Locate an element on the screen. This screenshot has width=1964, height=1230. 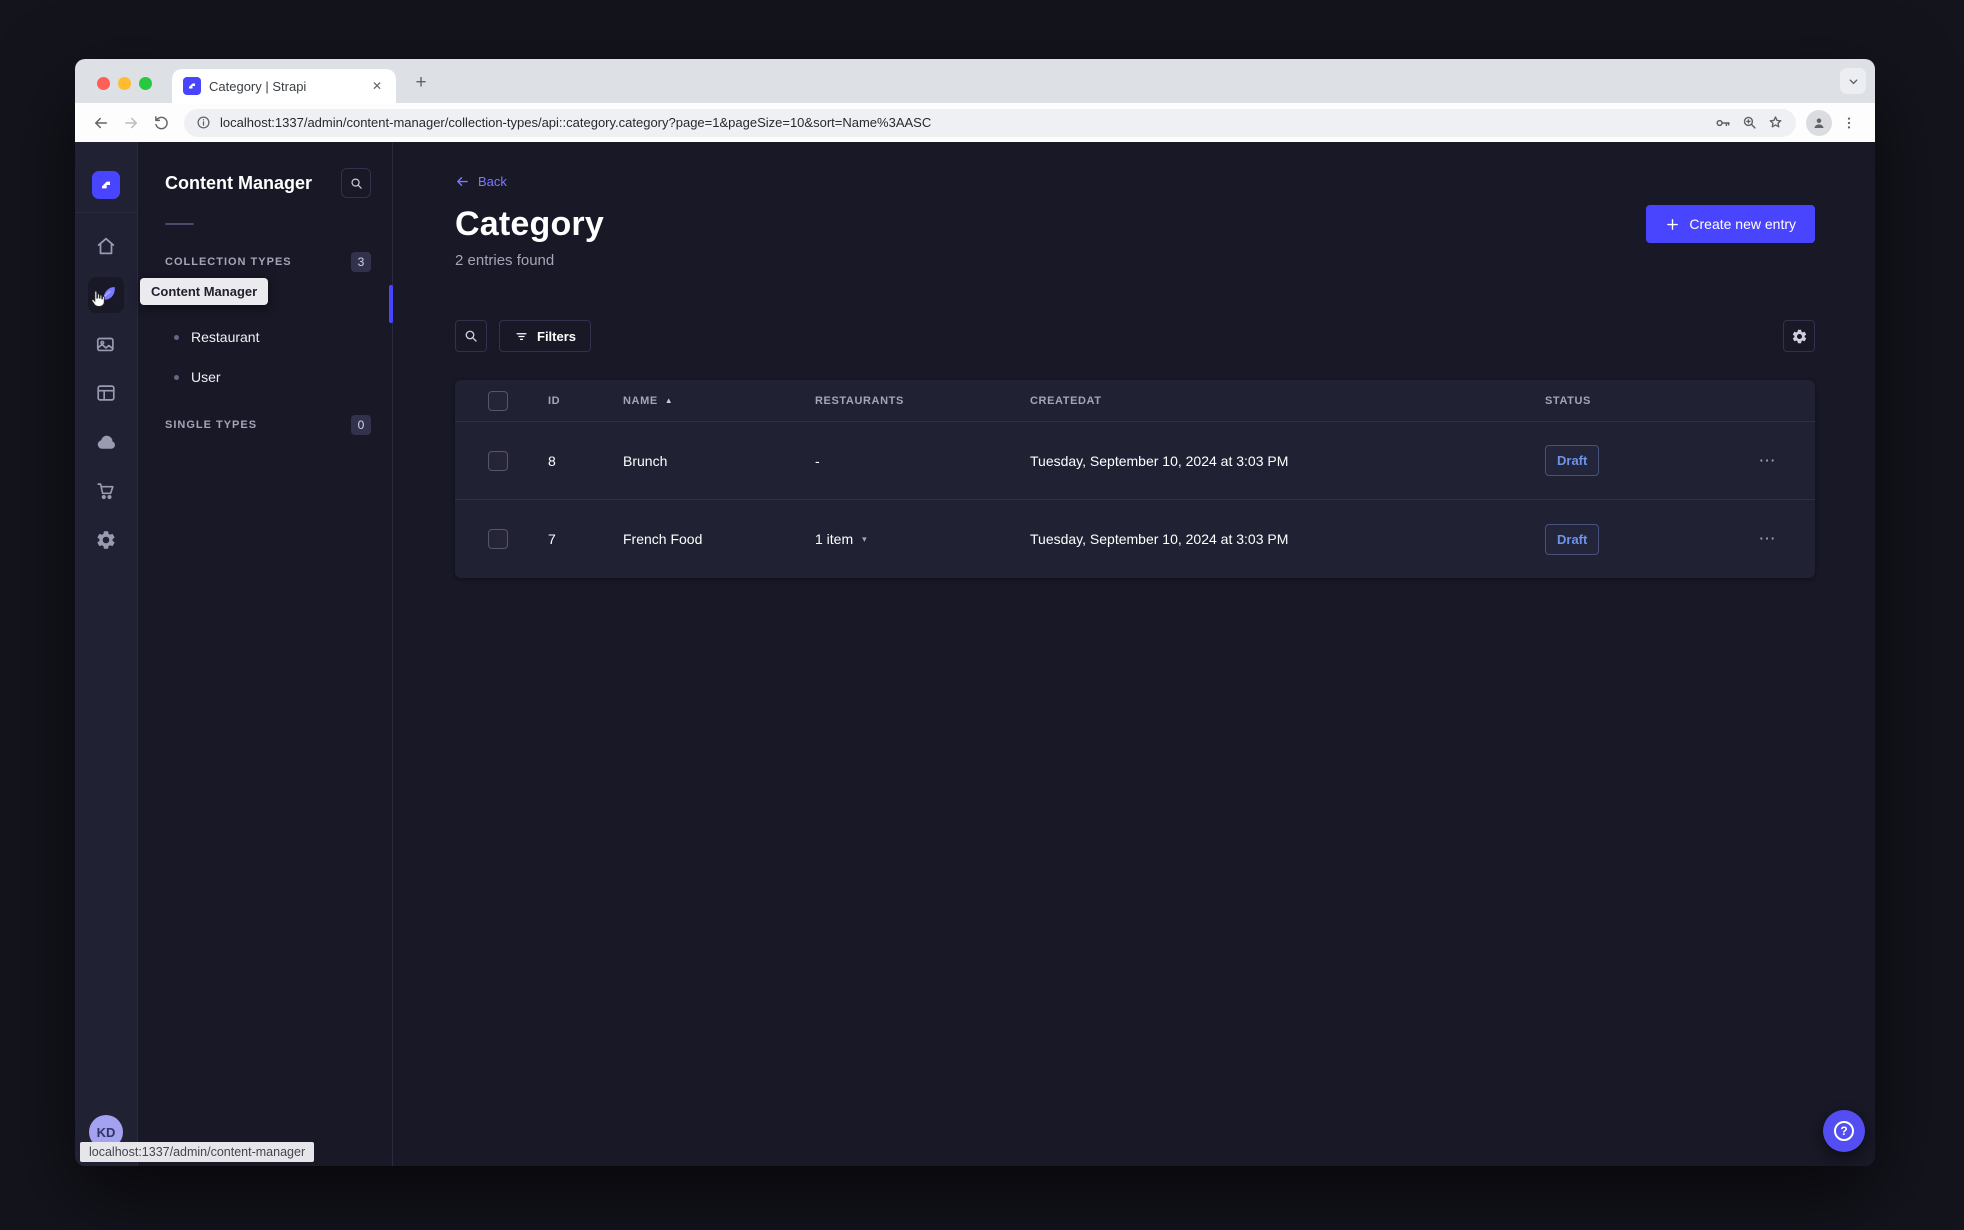
column-header-status: STATUS is located at coordinates (1642, 401).